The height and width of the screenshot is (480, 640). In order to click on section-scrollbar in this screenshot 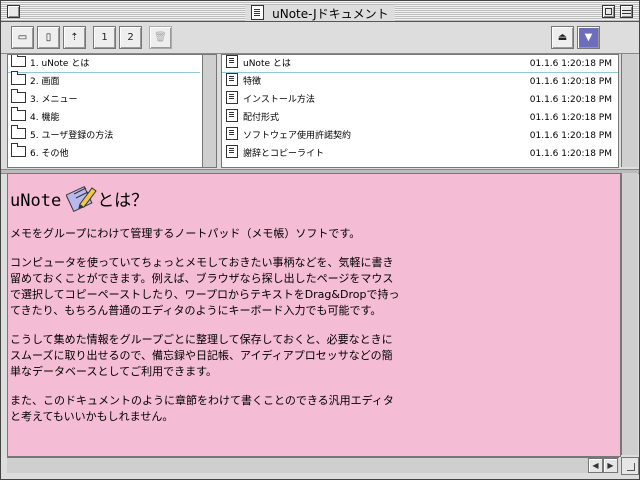, I will do `click(209, 111)`.